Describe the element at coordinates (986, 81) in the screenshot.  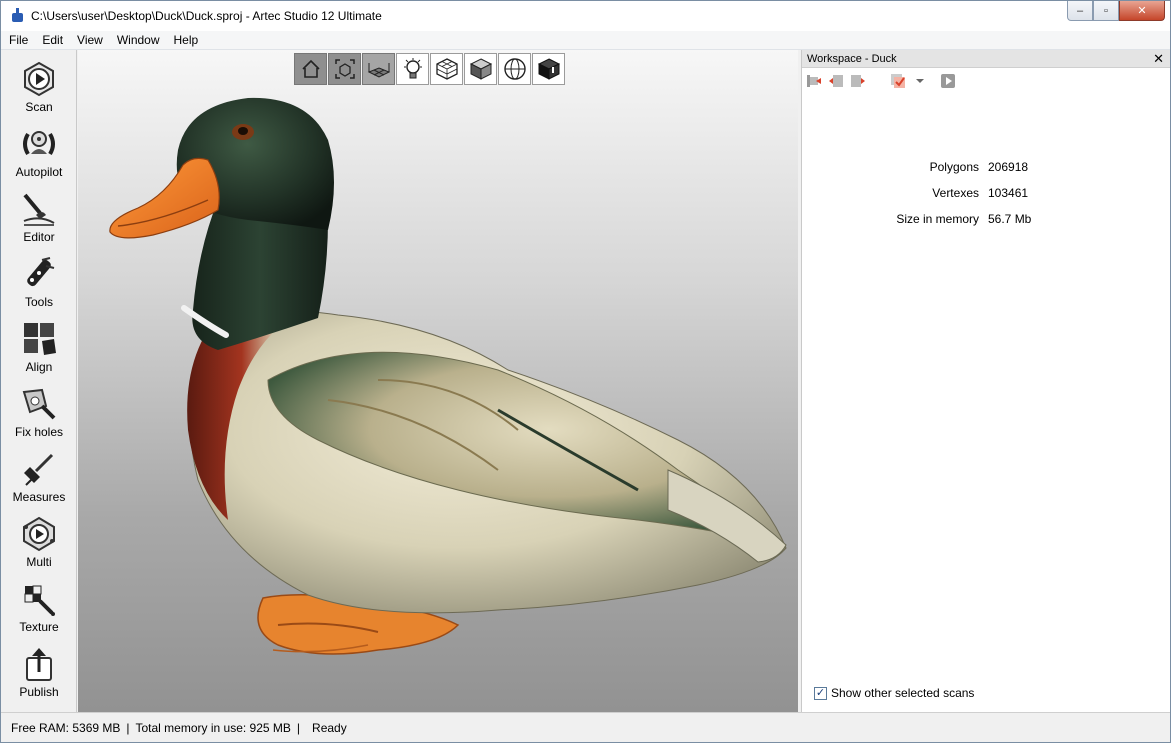
I see `workspace-toolbar` at that location.